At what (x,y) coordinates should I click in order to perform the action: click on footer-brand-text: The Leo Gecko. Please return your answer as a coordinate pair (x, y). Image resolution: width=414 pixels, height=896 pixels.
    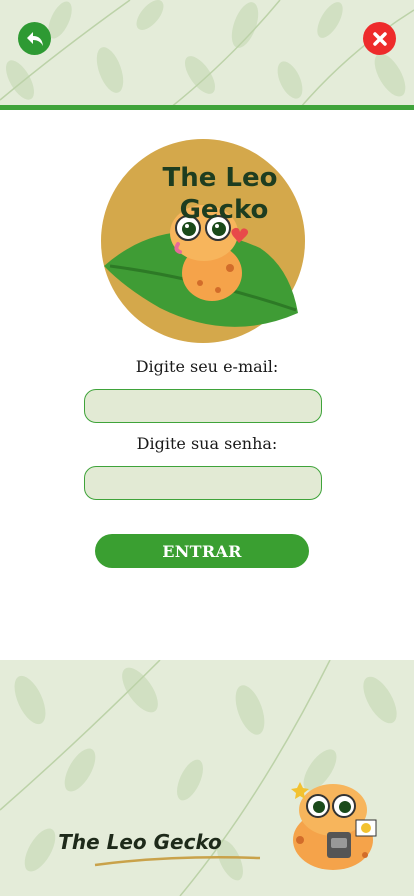
    Looking at the image, I should click on (140, 842).